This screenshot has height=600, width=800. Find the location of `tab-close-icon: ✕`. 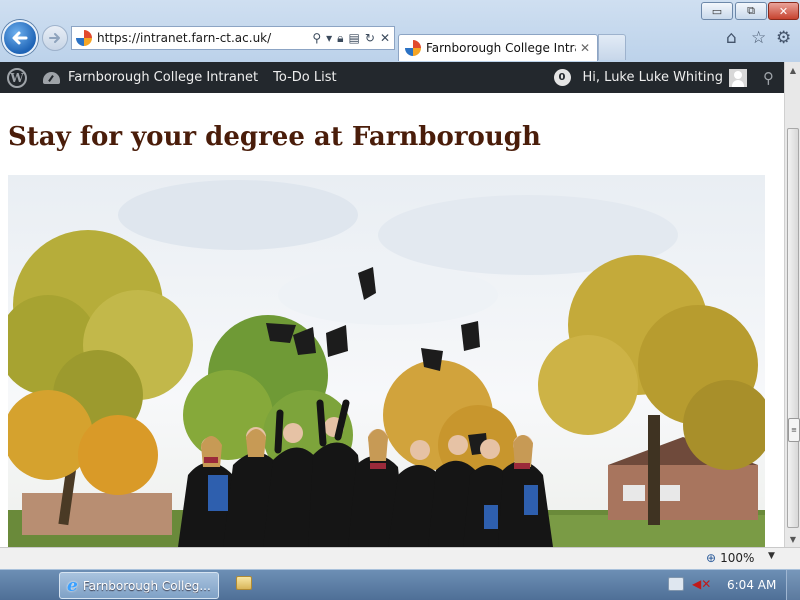

tab-close-icon: ✕ is located at coordinates (585, 48).